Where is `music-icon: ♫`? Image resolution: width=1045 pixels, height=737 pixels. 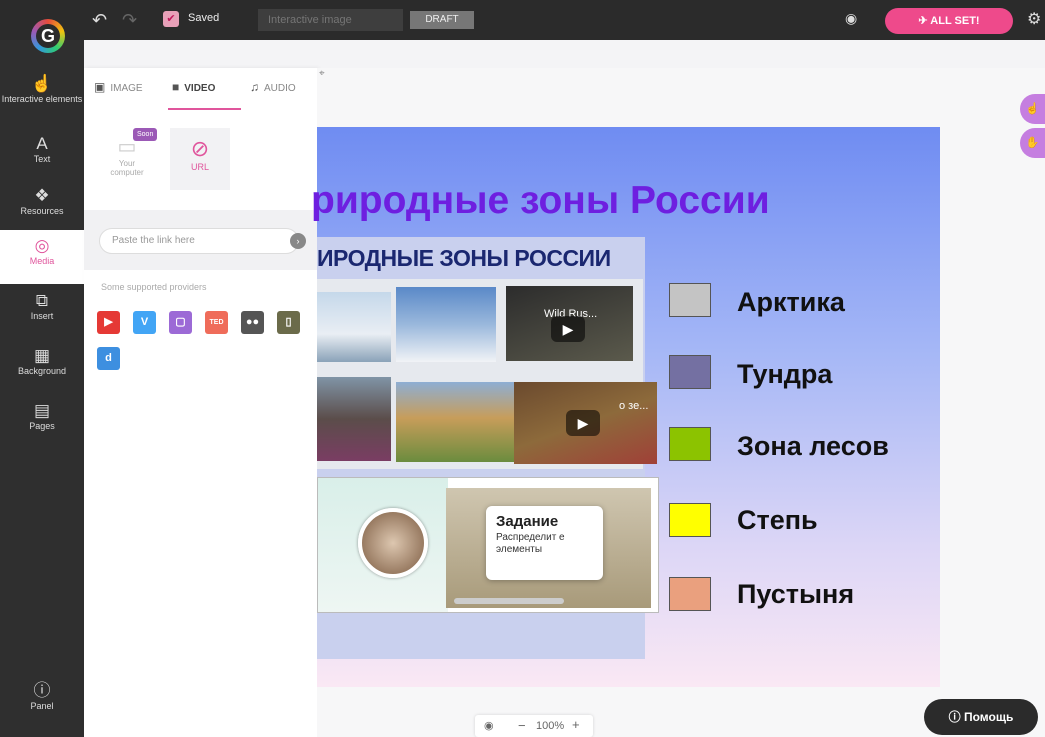 music-icon: ♫ is located at coordinates (254, 87).